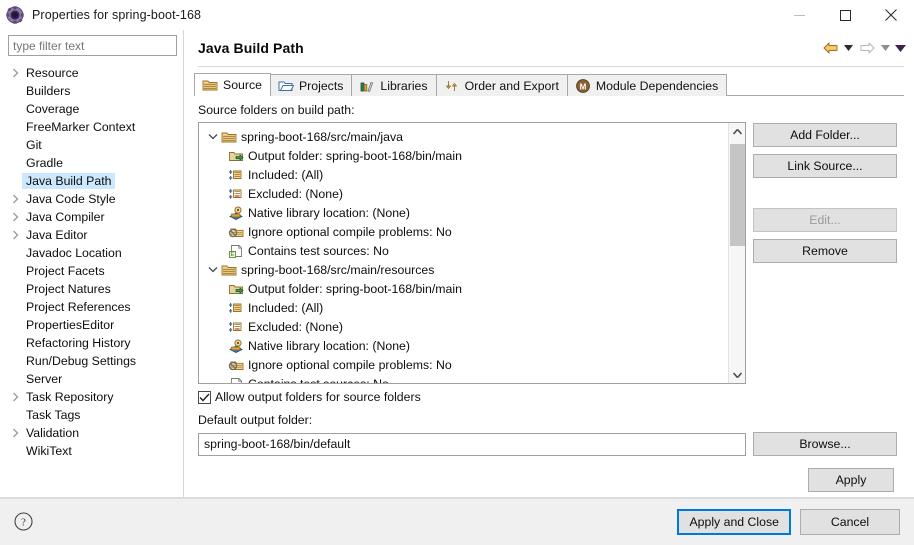 The image size is (914, 545). Describe the element at coordinates (286, 86) in the screenshot. I see `project-folder-icon` at that location.